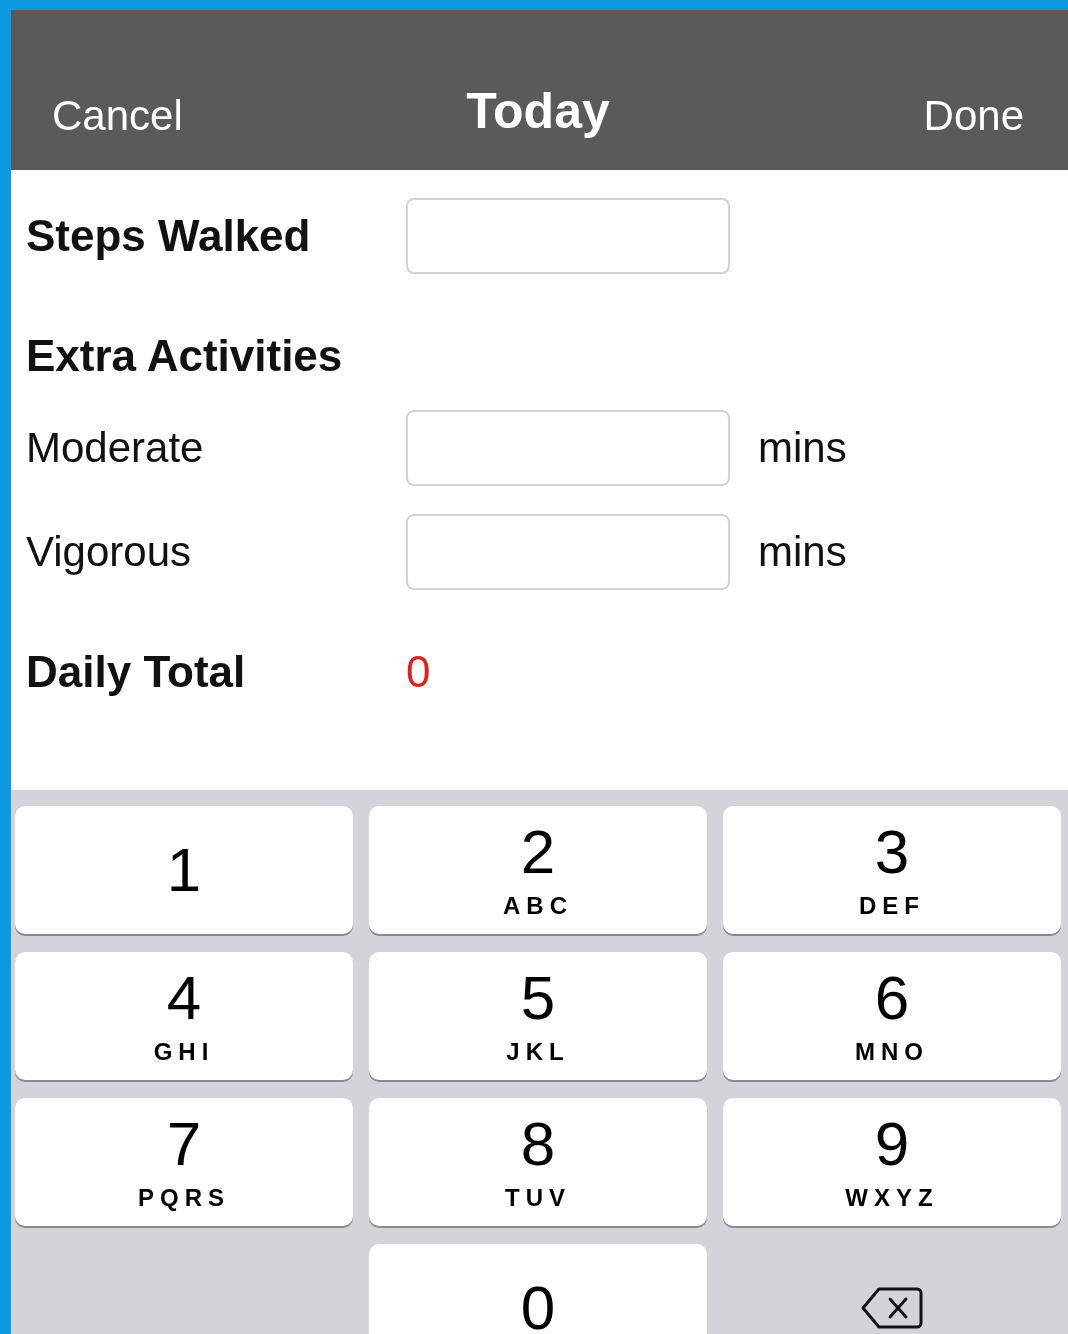 The height and width of the screenshot is (1334, 1068). I want to click on digit-key: 6 MNO, so click(892, 1016).